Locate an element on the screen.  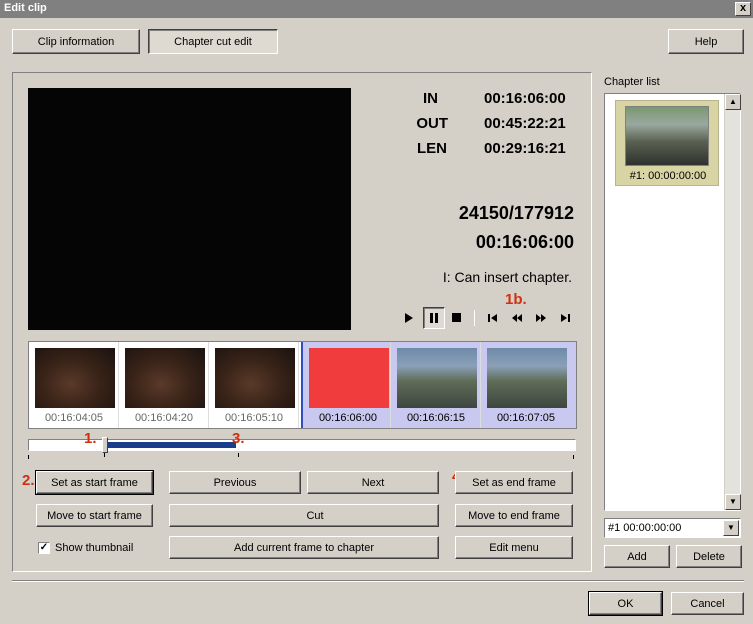
out-label: OUT is located at coordinates (432, 123).